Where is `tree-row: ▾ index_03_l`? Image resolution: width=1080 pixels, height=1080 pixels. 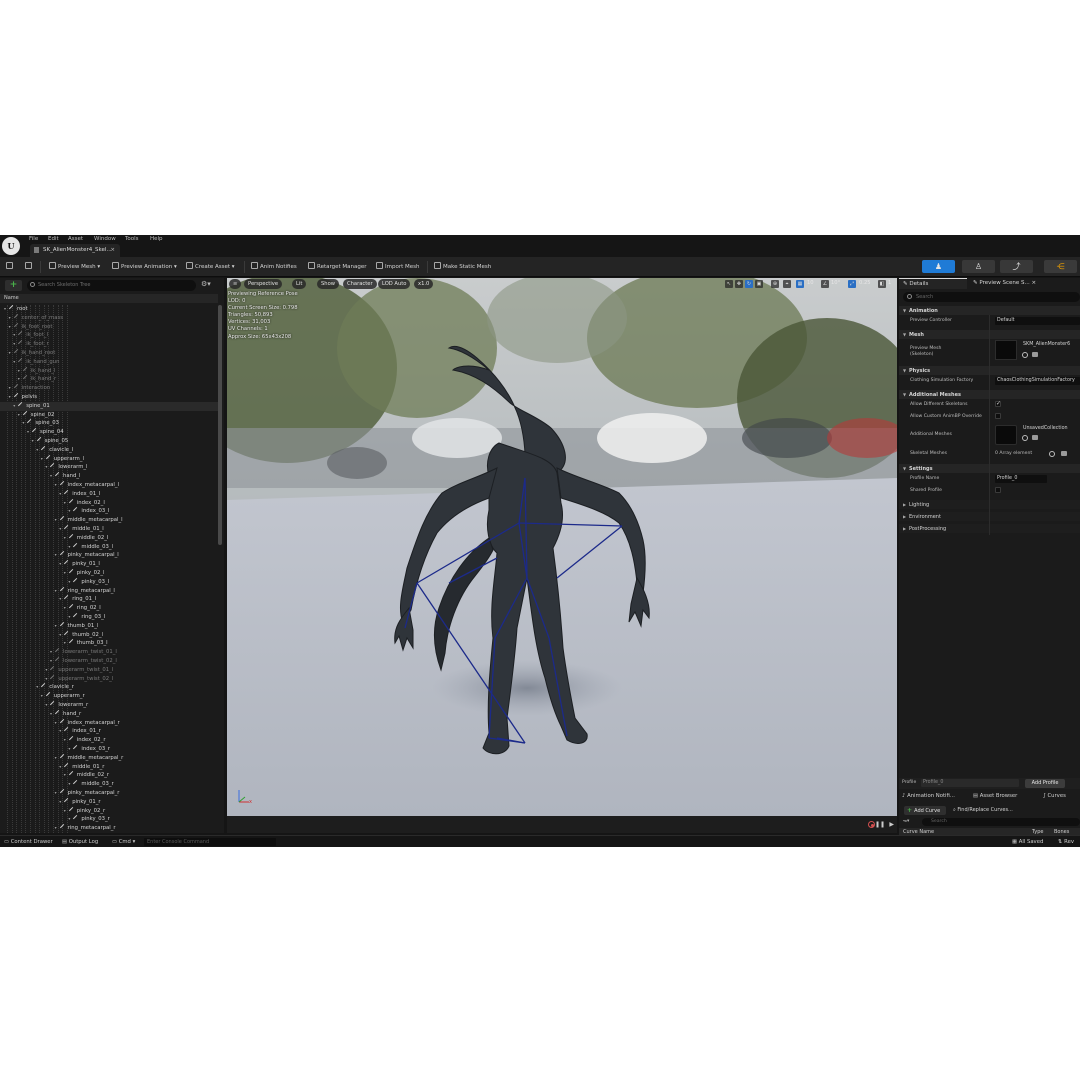
tree-row: ▾ index_03_l is located at coordinates (109, 511).